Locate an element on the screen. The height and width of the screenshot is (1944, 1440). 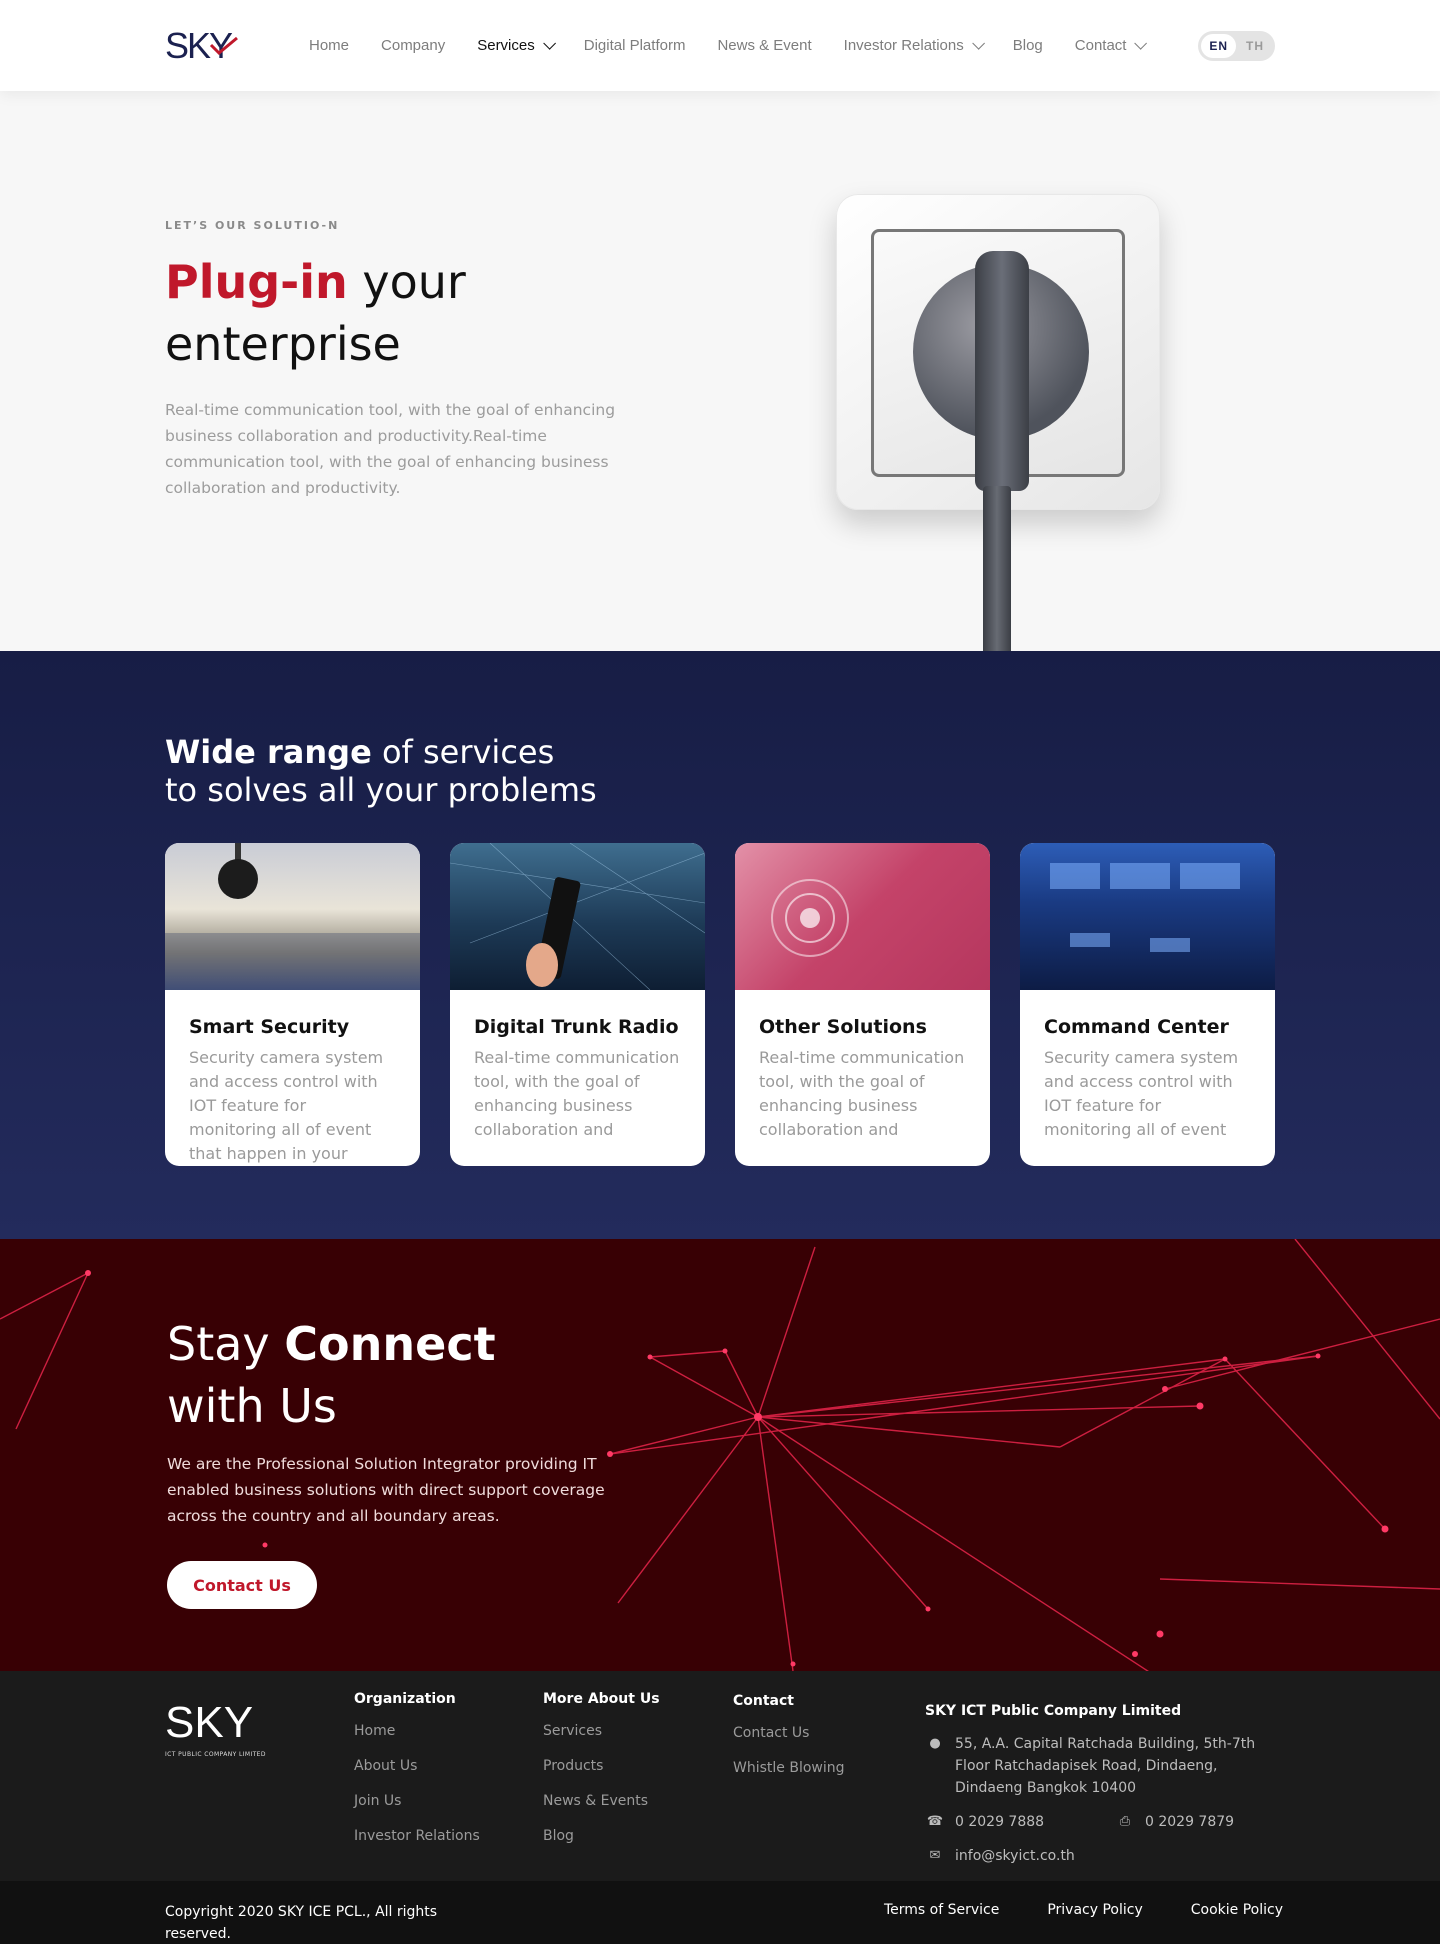
hero-title-line2: enterprise is located at coordinates (283, 344).